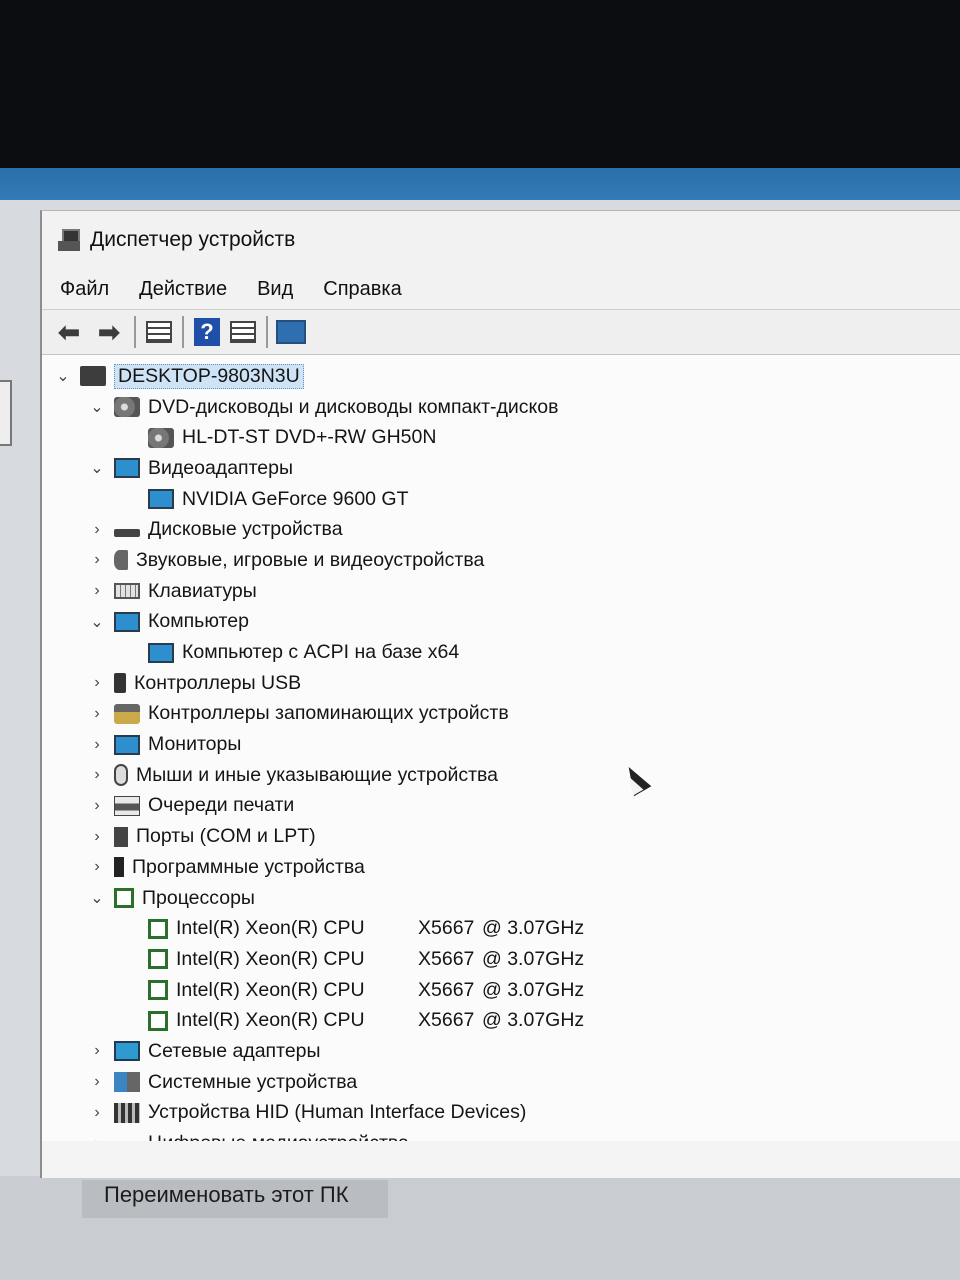 The image size is (960, 1280). I want to click on background-window-edge, so click(6, 413).